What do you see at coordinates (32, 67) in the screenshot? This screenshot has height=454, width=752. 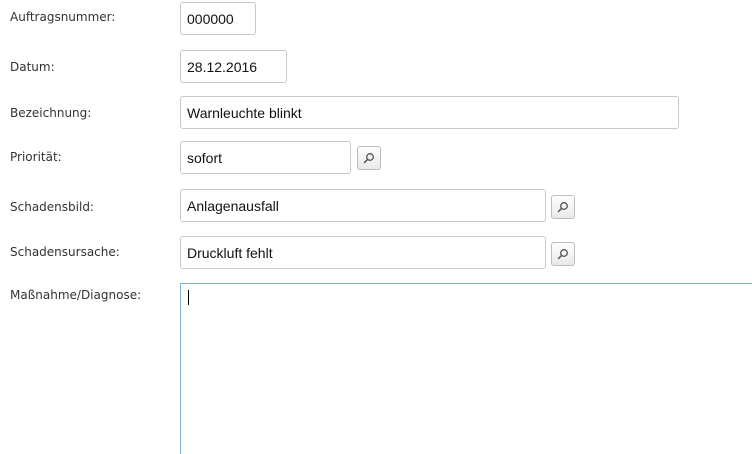 I see `label-datum: Datum:` at bounding box center [32, 67].